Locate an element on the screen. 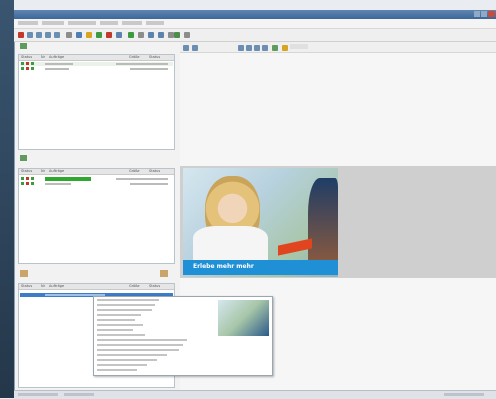  toolbar is located at coordinates (255, 35).